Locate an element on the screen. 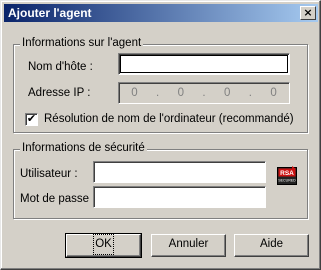  ip-address-field: 0 . 0 . 0 . 0 is located at coordinates (204, 93).